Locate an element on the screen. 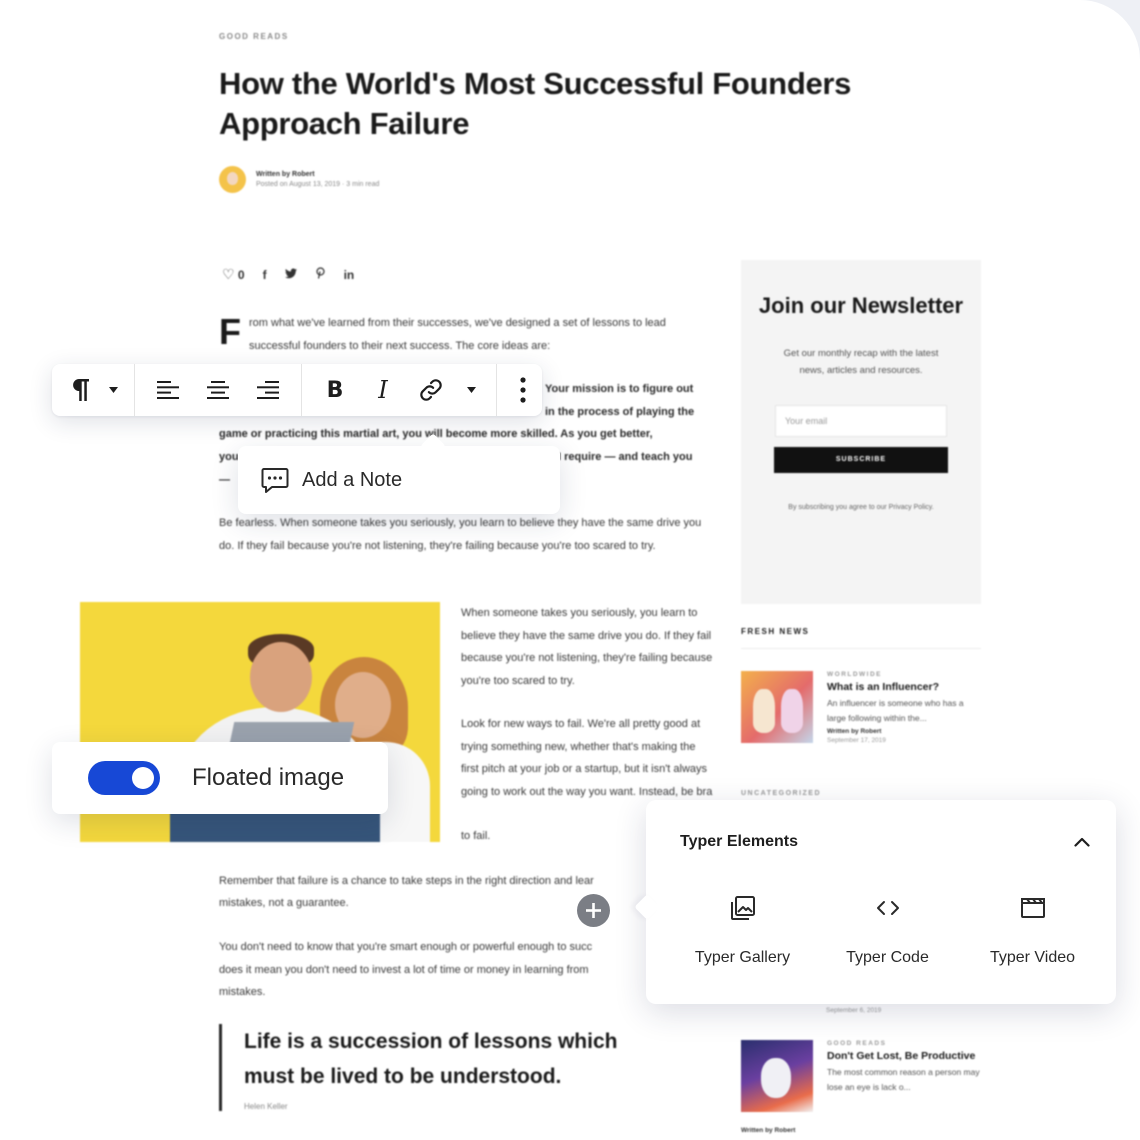 The width and height of the screenshot is (1140, 1140). formatting-toolbar: B I is located at coordinates (297, 390).